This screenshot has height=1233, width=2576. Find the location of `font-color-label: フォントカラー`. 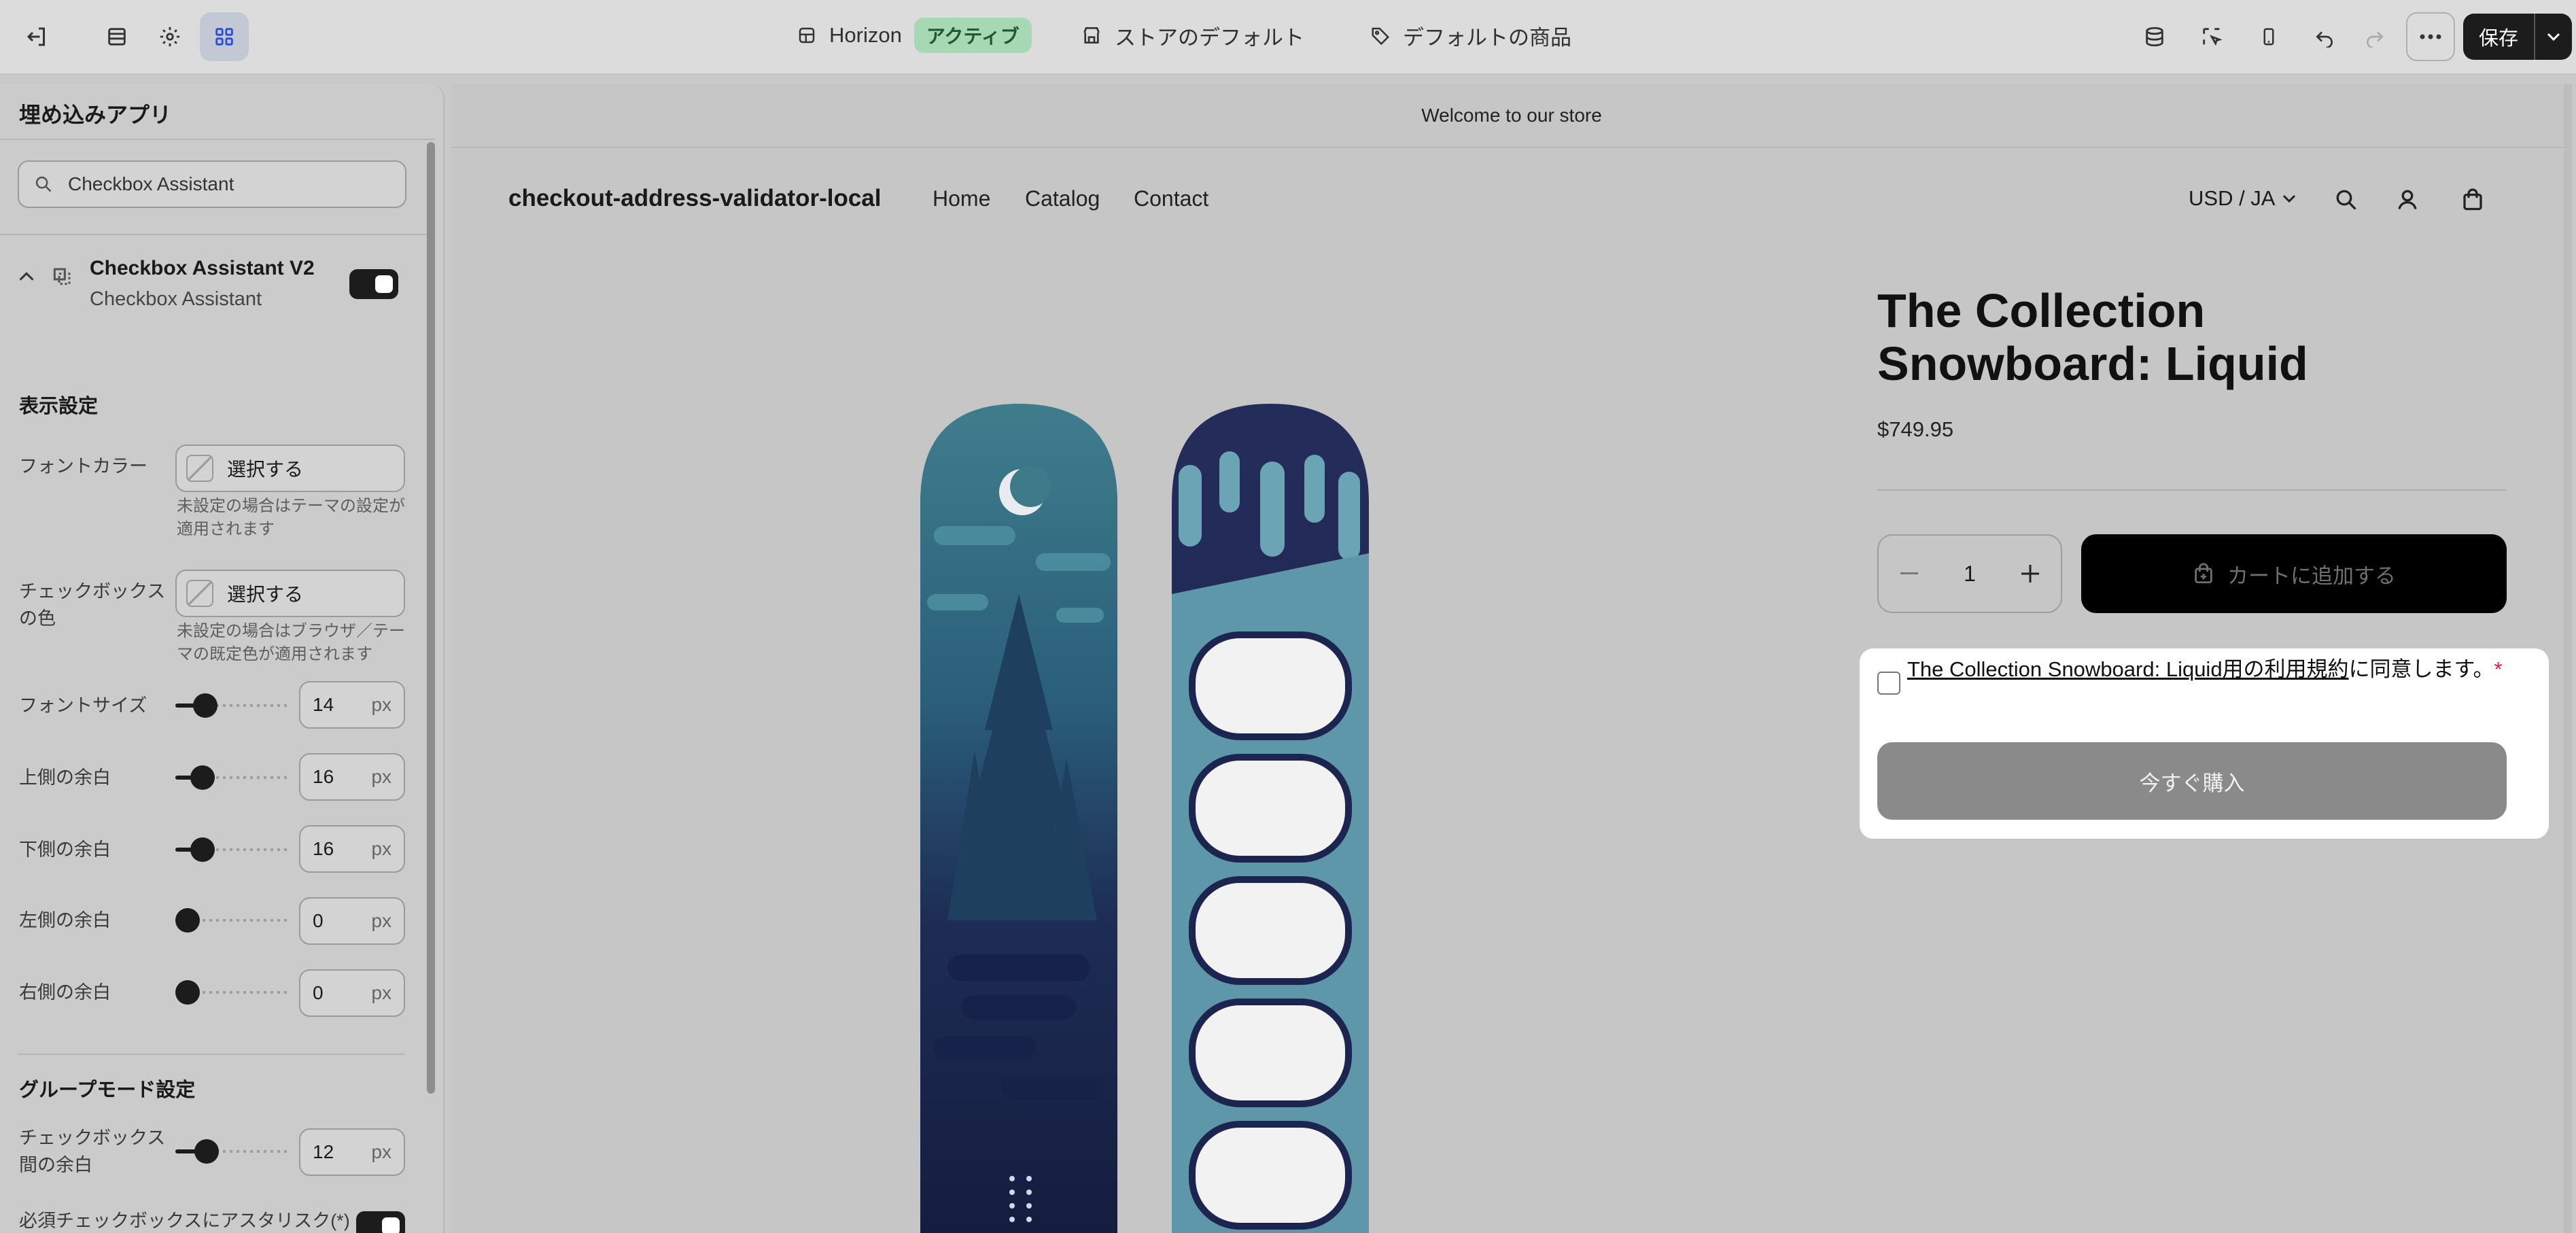

font-color-label: フォントカラー is located at coordinates (83, 466).